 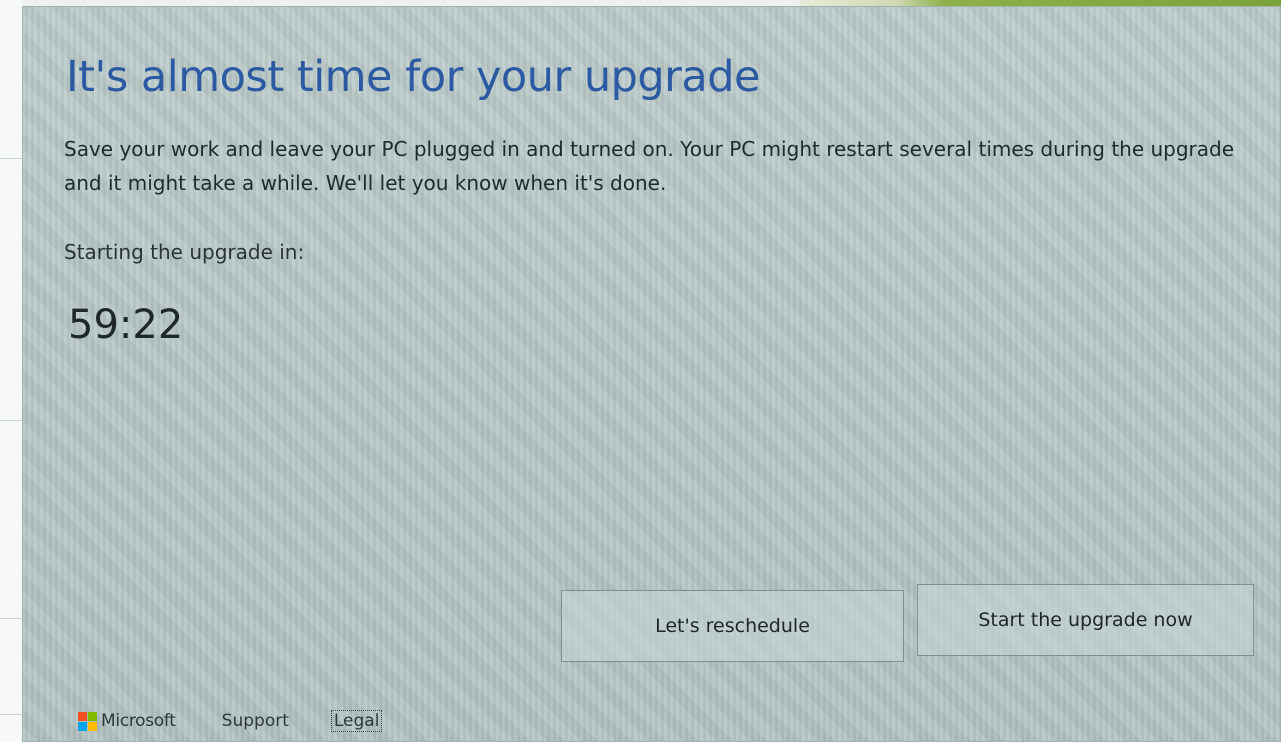 What do you see at coordinates (732, 626) in the screenshot?
I see `reschedule-button: Let's reschedule` at bounding box center [732, 626].